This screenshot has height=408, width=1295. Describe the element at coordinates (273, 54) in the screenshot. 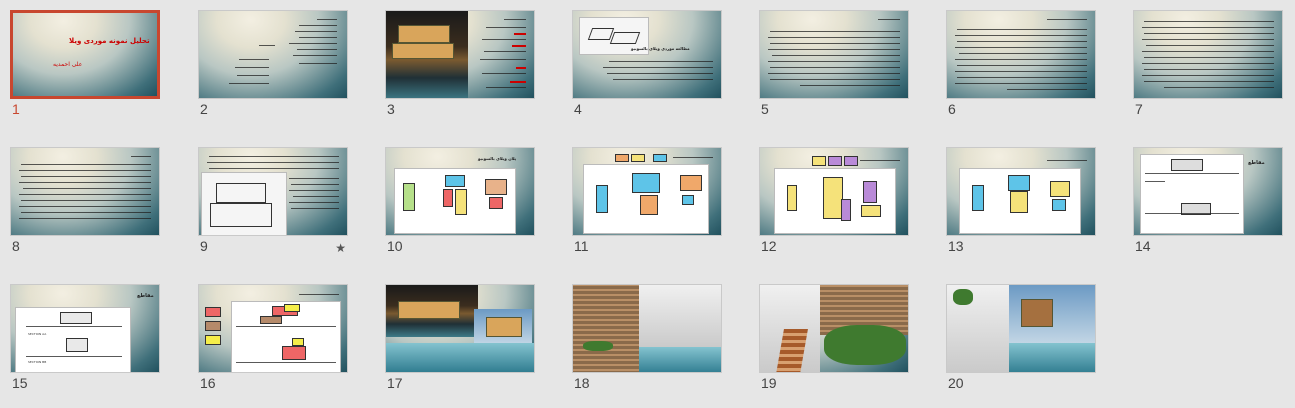

I see `slide-2-preview` at that location.